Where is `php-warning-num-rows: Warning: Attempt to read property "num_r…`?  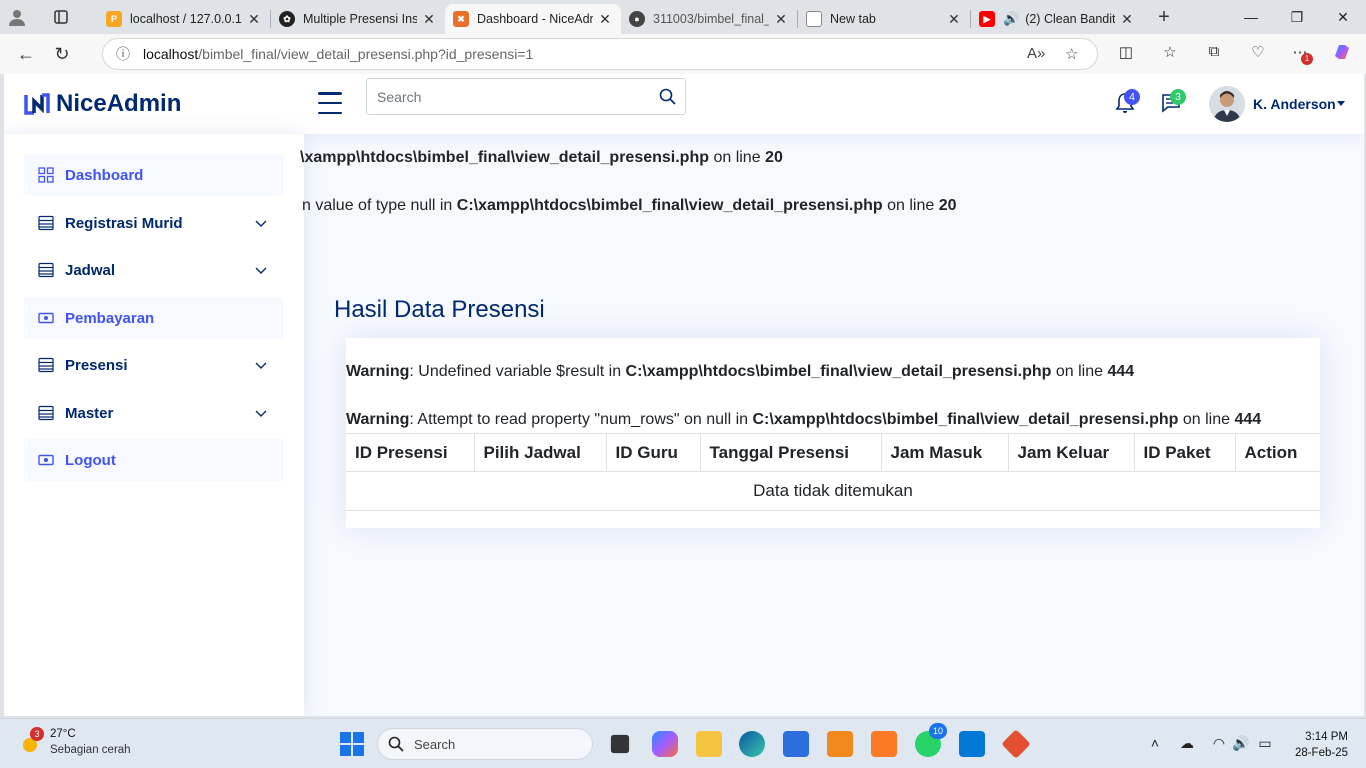 php-warning-num-rows: Warning: Attempt to read property "num_r… is located at coordinates (804, 419).